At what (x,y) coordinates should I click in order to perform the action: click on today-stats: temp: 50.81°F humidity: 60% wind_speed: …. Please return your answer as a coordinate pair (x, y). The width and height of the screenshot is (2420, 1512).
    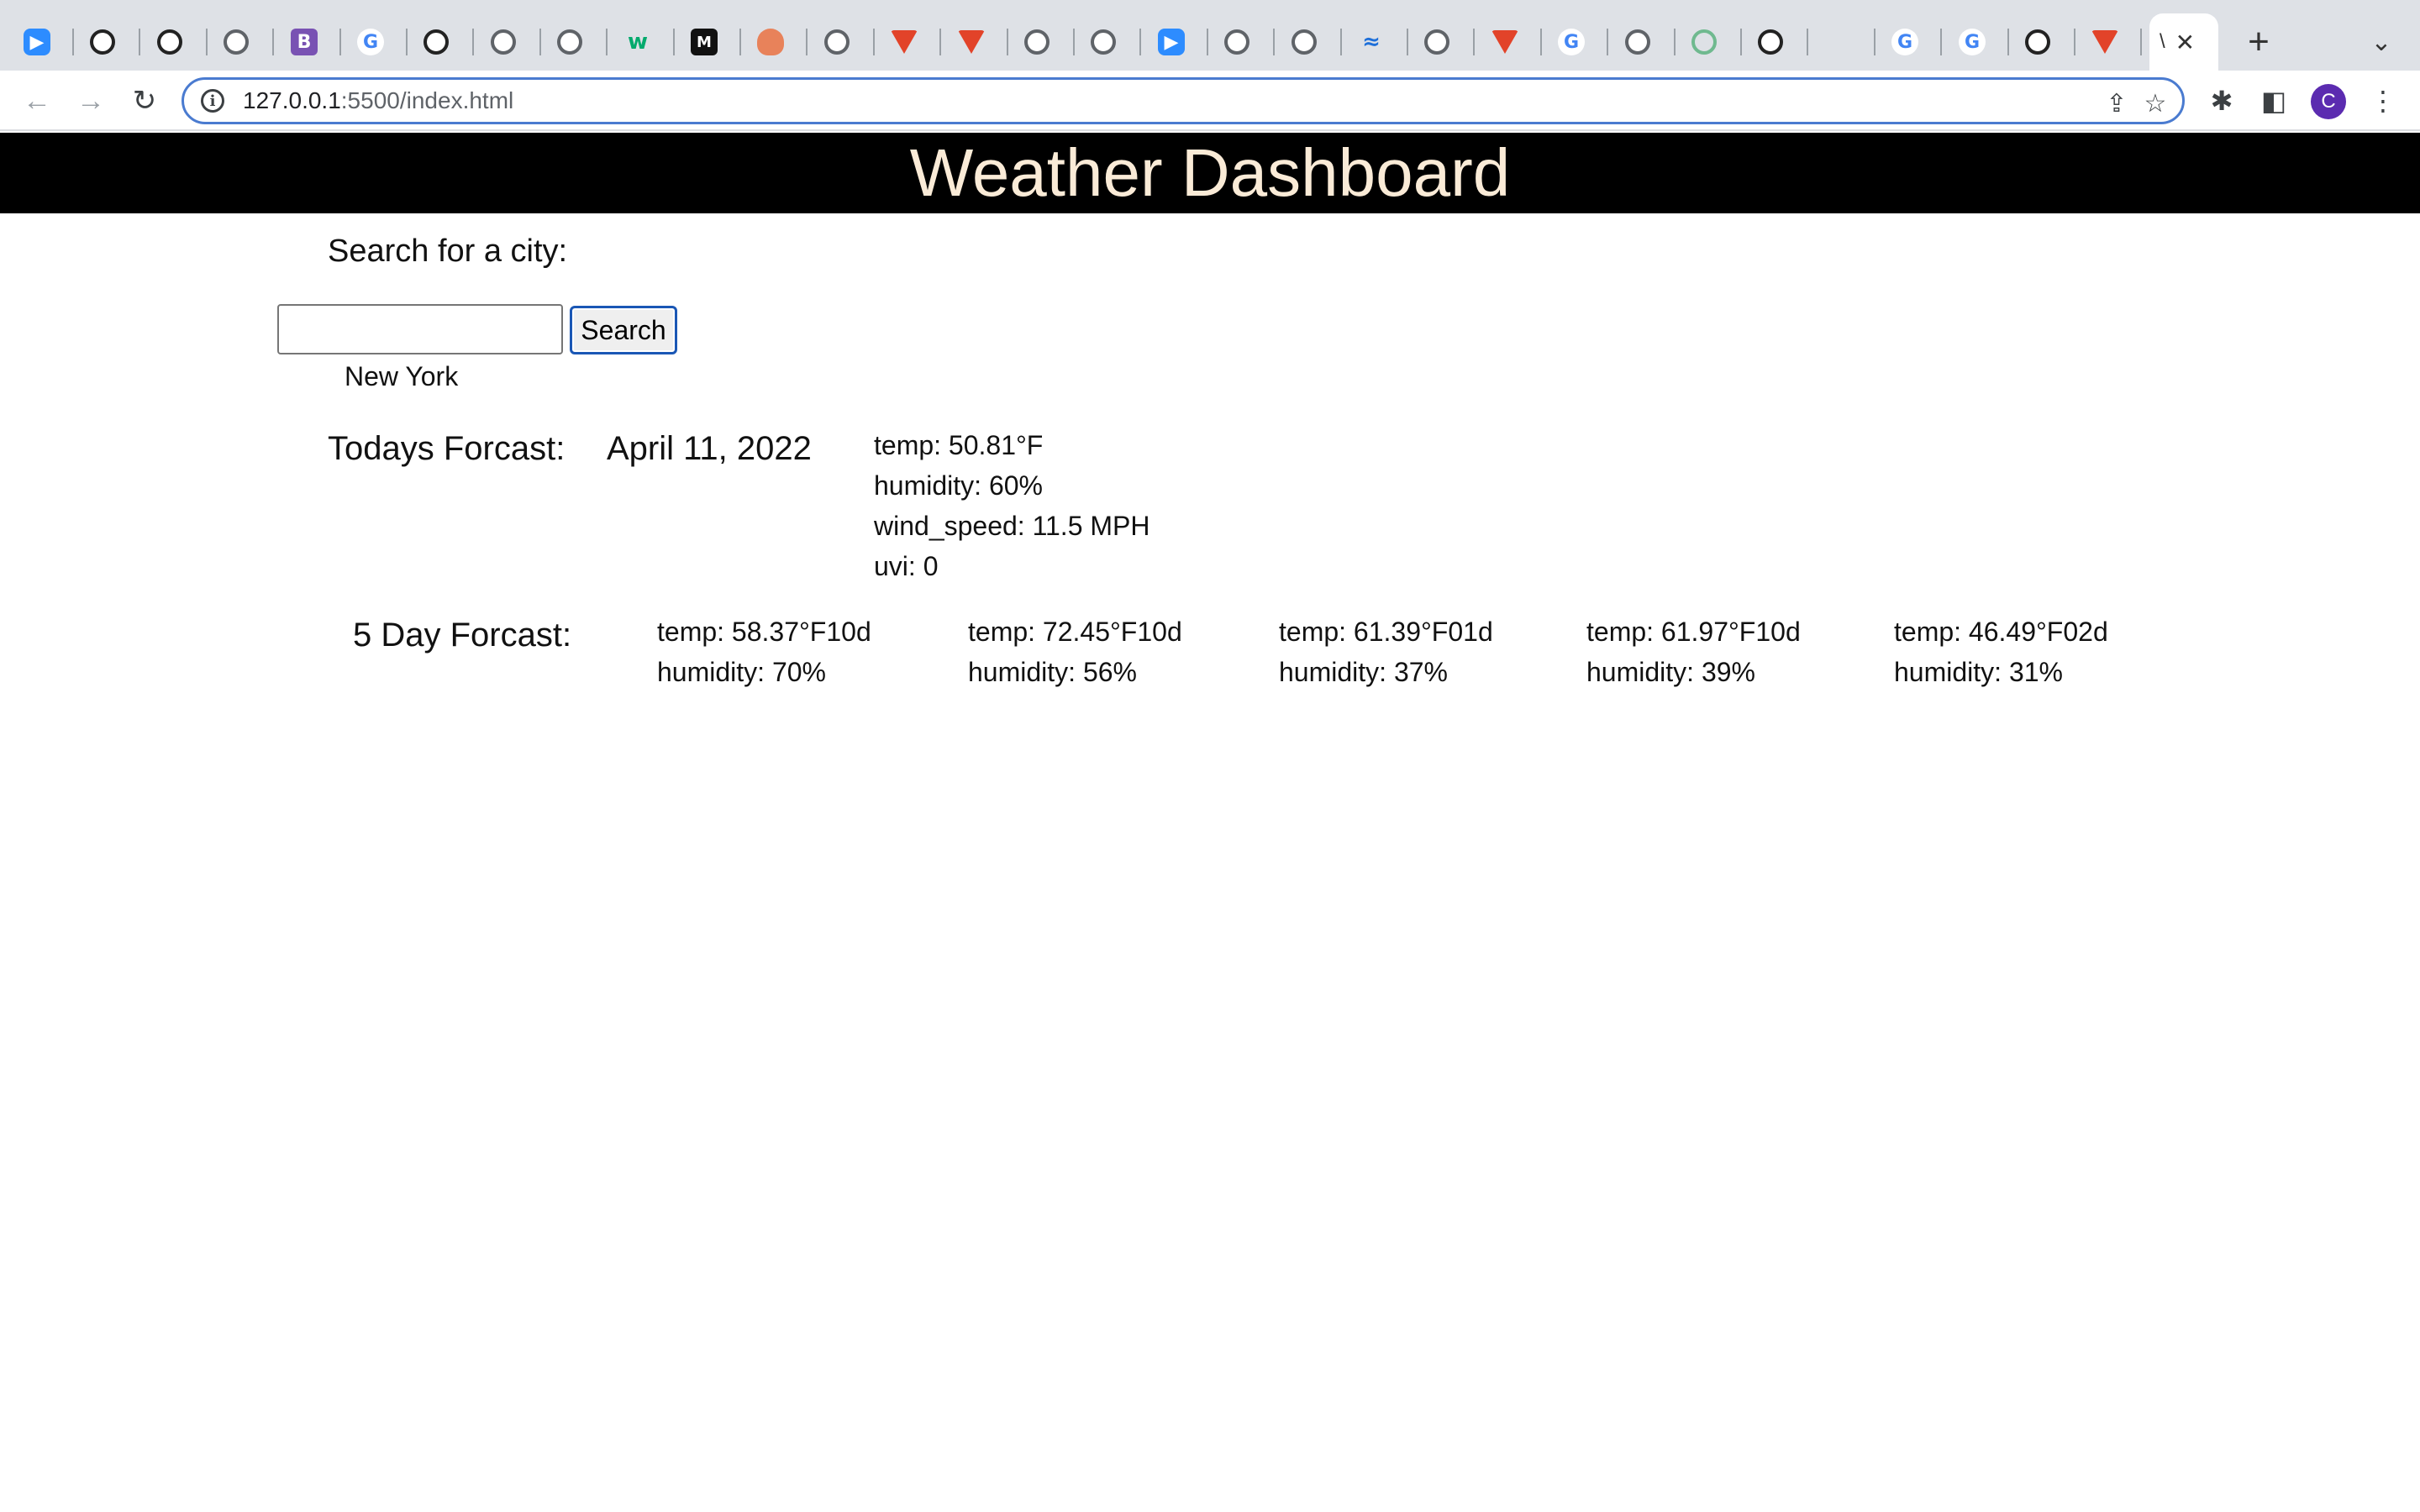
    Looking at the image, I should click on (1012, 505).